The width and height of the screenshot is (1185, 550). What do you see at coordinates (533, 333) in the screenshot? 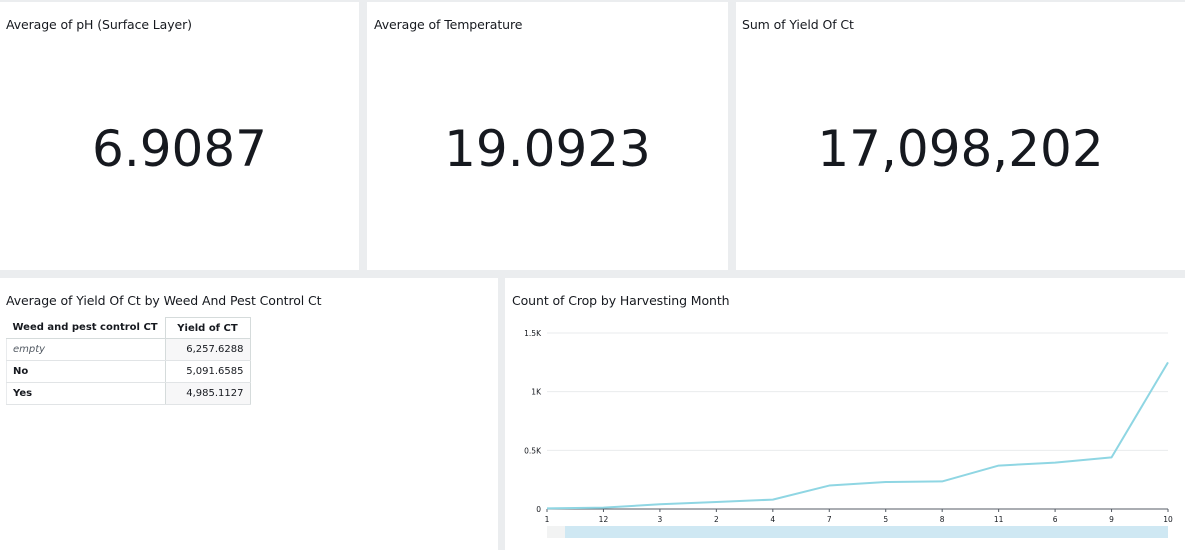
I see `y-tick-label: 1.5K` at bounding box center [533, 333].